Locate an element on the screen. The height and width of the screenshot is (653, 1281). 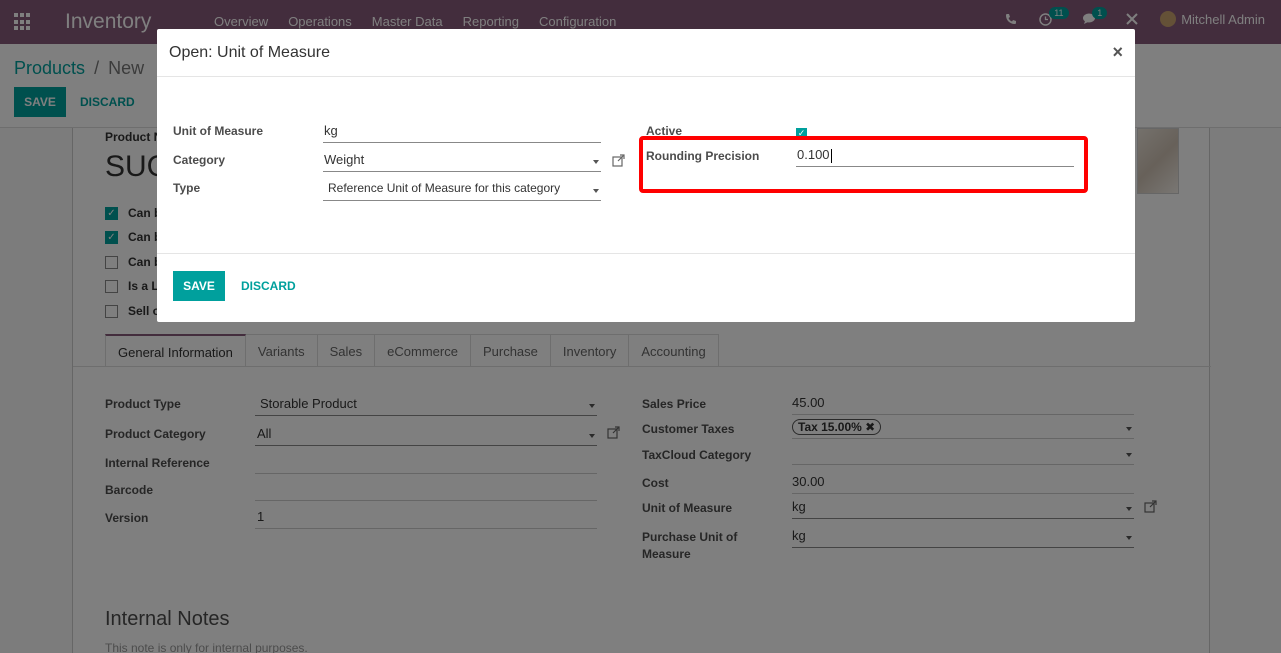
close-icon: × is located at coordinates (1117, 52).